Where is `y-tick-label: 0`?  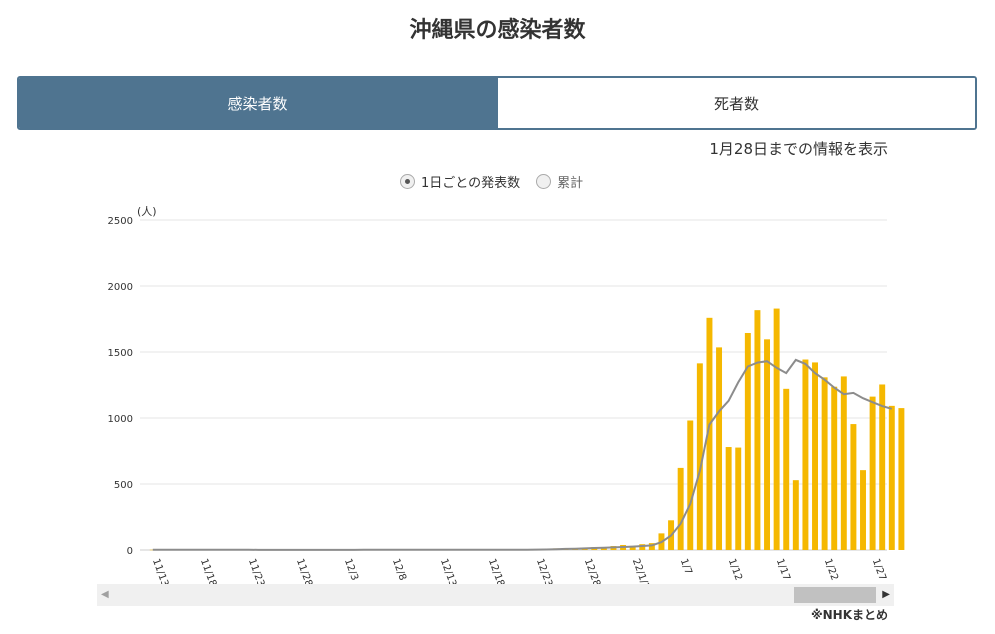
y-tick-label: 0 is located at coordinates (130, 551).